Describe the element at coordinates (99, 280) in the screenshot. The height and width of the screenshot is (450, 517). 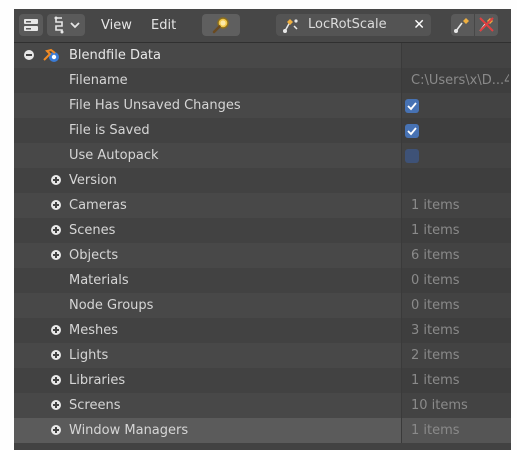
I see `collection-label: Materials` at that location.